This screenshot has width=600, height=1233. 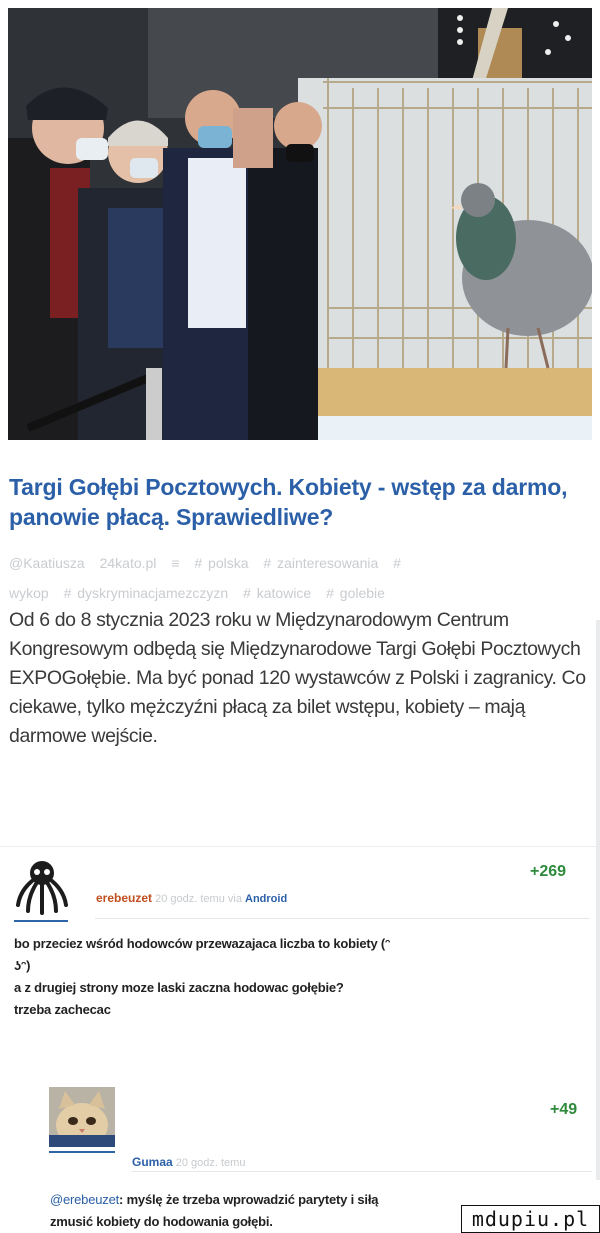 I want to click on watermark-text: mdupiu.pl, so click(x=530, y=1219).